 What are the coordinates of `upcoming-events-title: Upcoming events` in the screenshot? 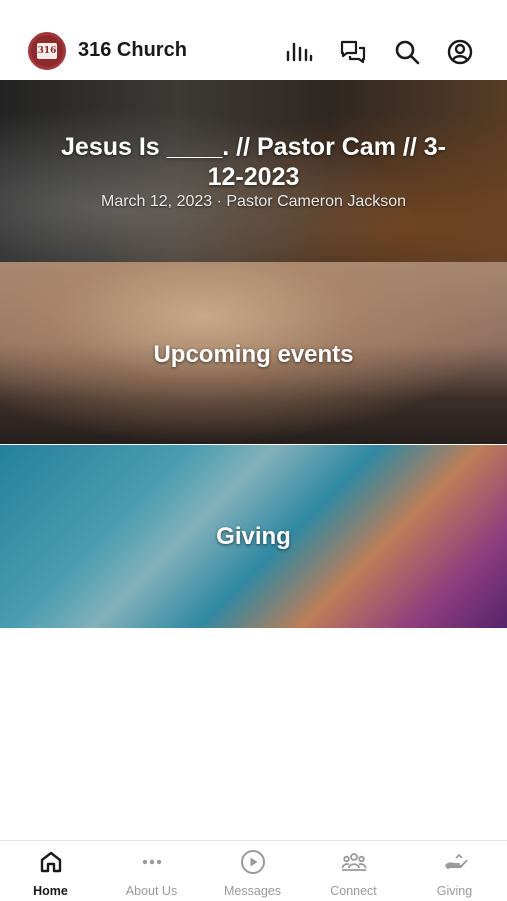 It's located at (253, 354).